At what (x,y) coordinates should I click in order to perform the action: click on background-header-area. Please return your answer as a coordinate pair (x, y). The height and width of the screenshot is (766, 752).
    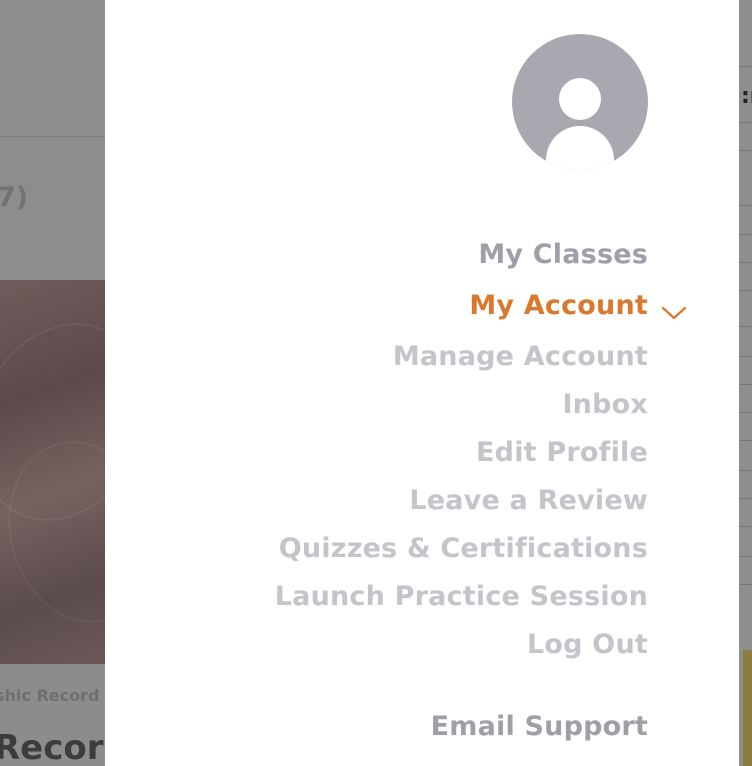
    Looking at the image, I should click on (52, 140).